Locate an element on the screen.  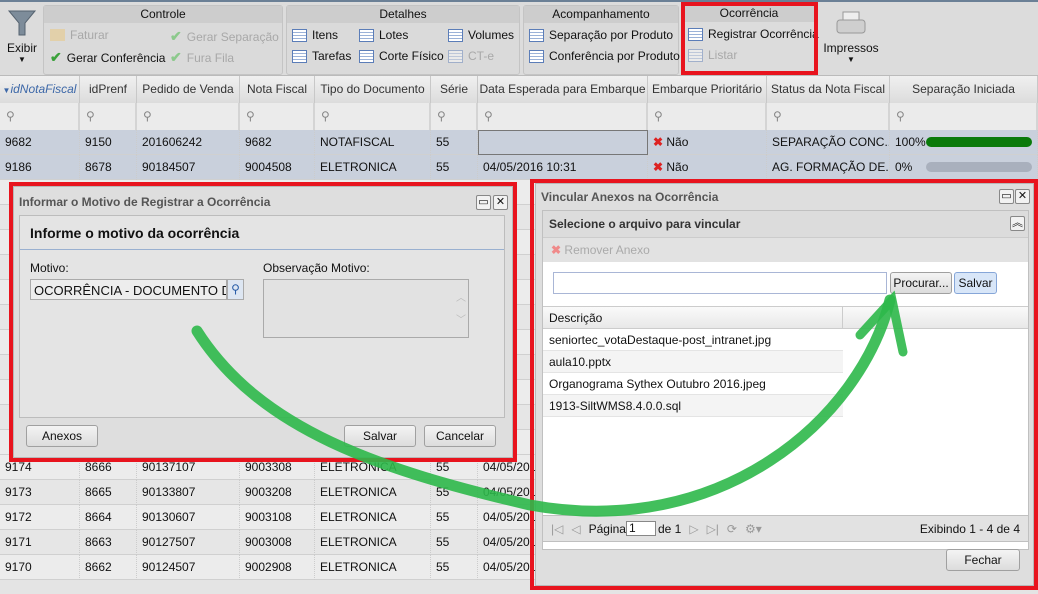
fechar-button: Fechar is located at coordinates (983, 560).